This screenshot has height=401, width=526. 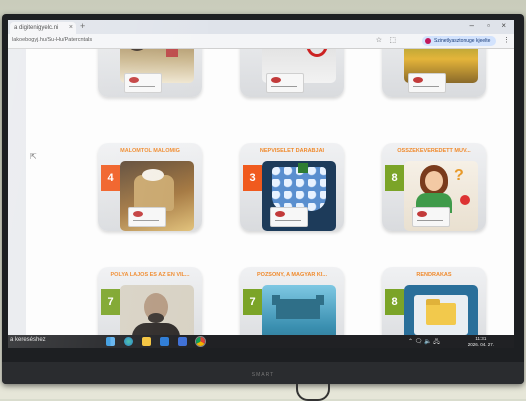 What do you see at coordinates (200, 341) in the screenshot?
I see `chrome-icon` at bounding box center [200, 341].